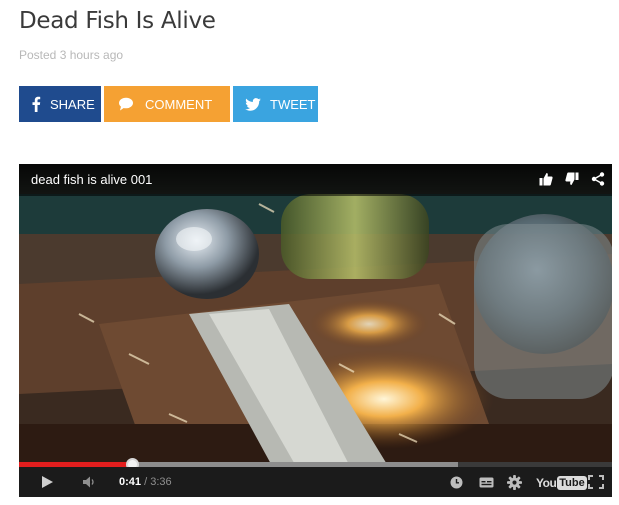  I want to click on video-controls: 0:41 / 3:36 You Tube, so click(315, 482).